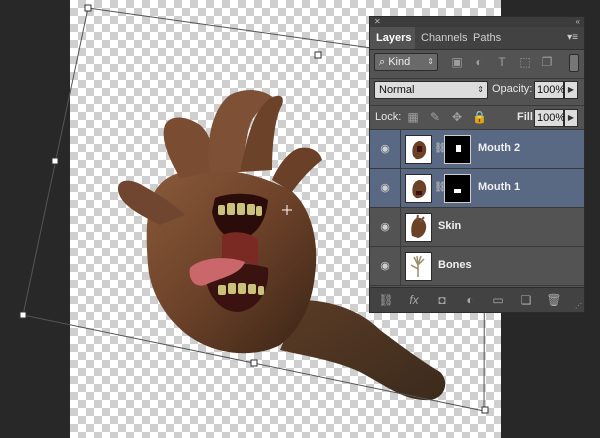  Describe the element at coordinates (384, 62) in the screenshot. I see `search-icon: ⌕` at that location.